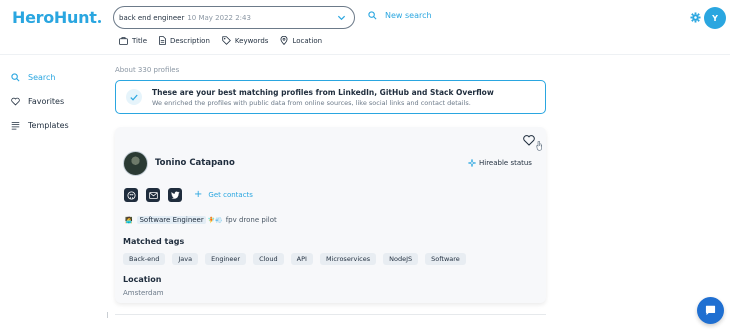  I want to click on tag-chip: NodeJS, so click(401, 259).